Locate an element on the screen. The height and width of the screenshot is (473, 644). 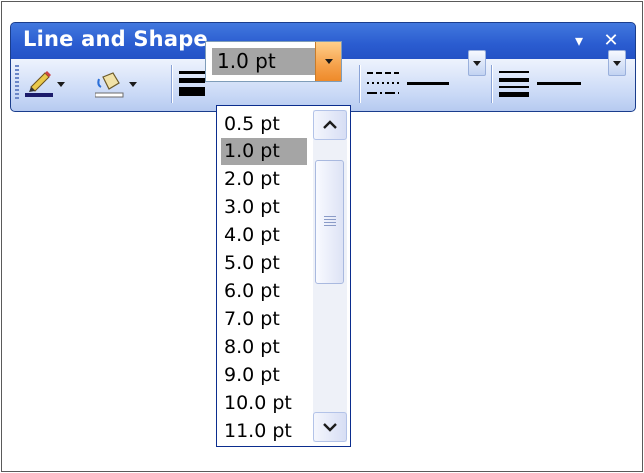
list-item: 11.0 pt is located at coordinates (264, 431).